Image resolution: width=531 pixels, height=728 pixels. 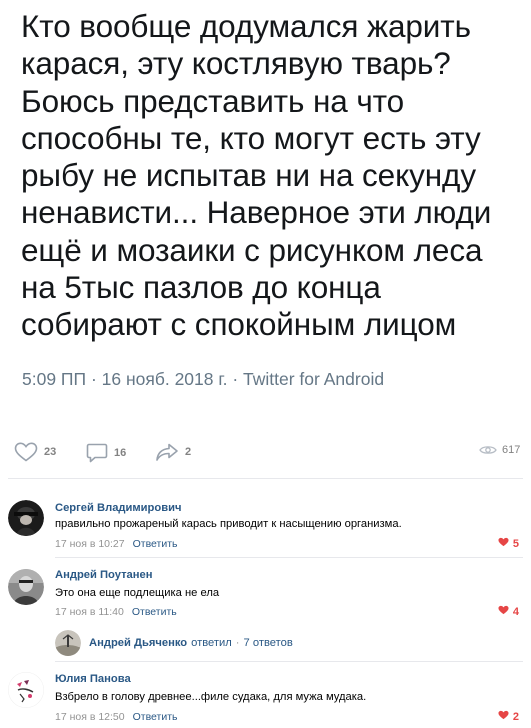 I want to click on views-counter: 617, so click(x=499, y=450).